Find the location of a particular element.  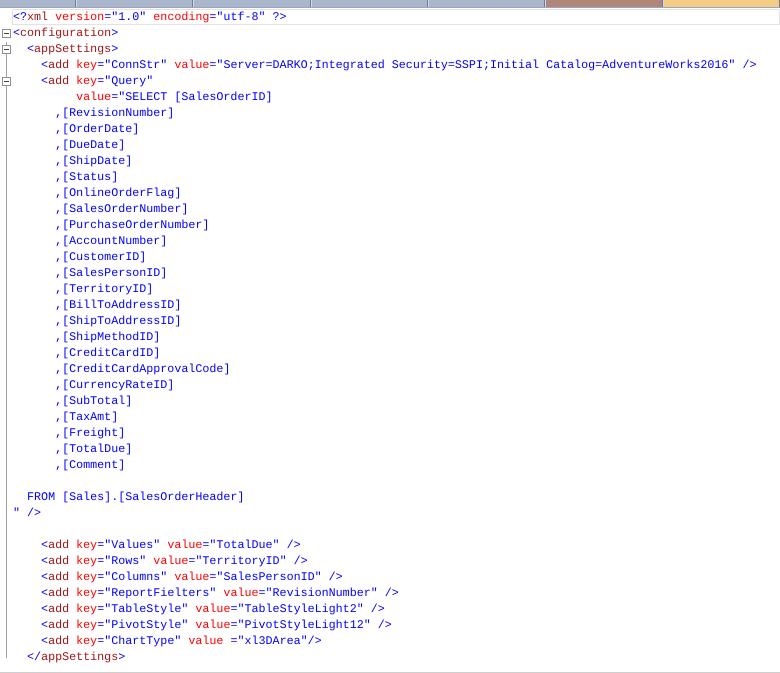

code-line: ,[Comment] is located at coordinates (90, 465).